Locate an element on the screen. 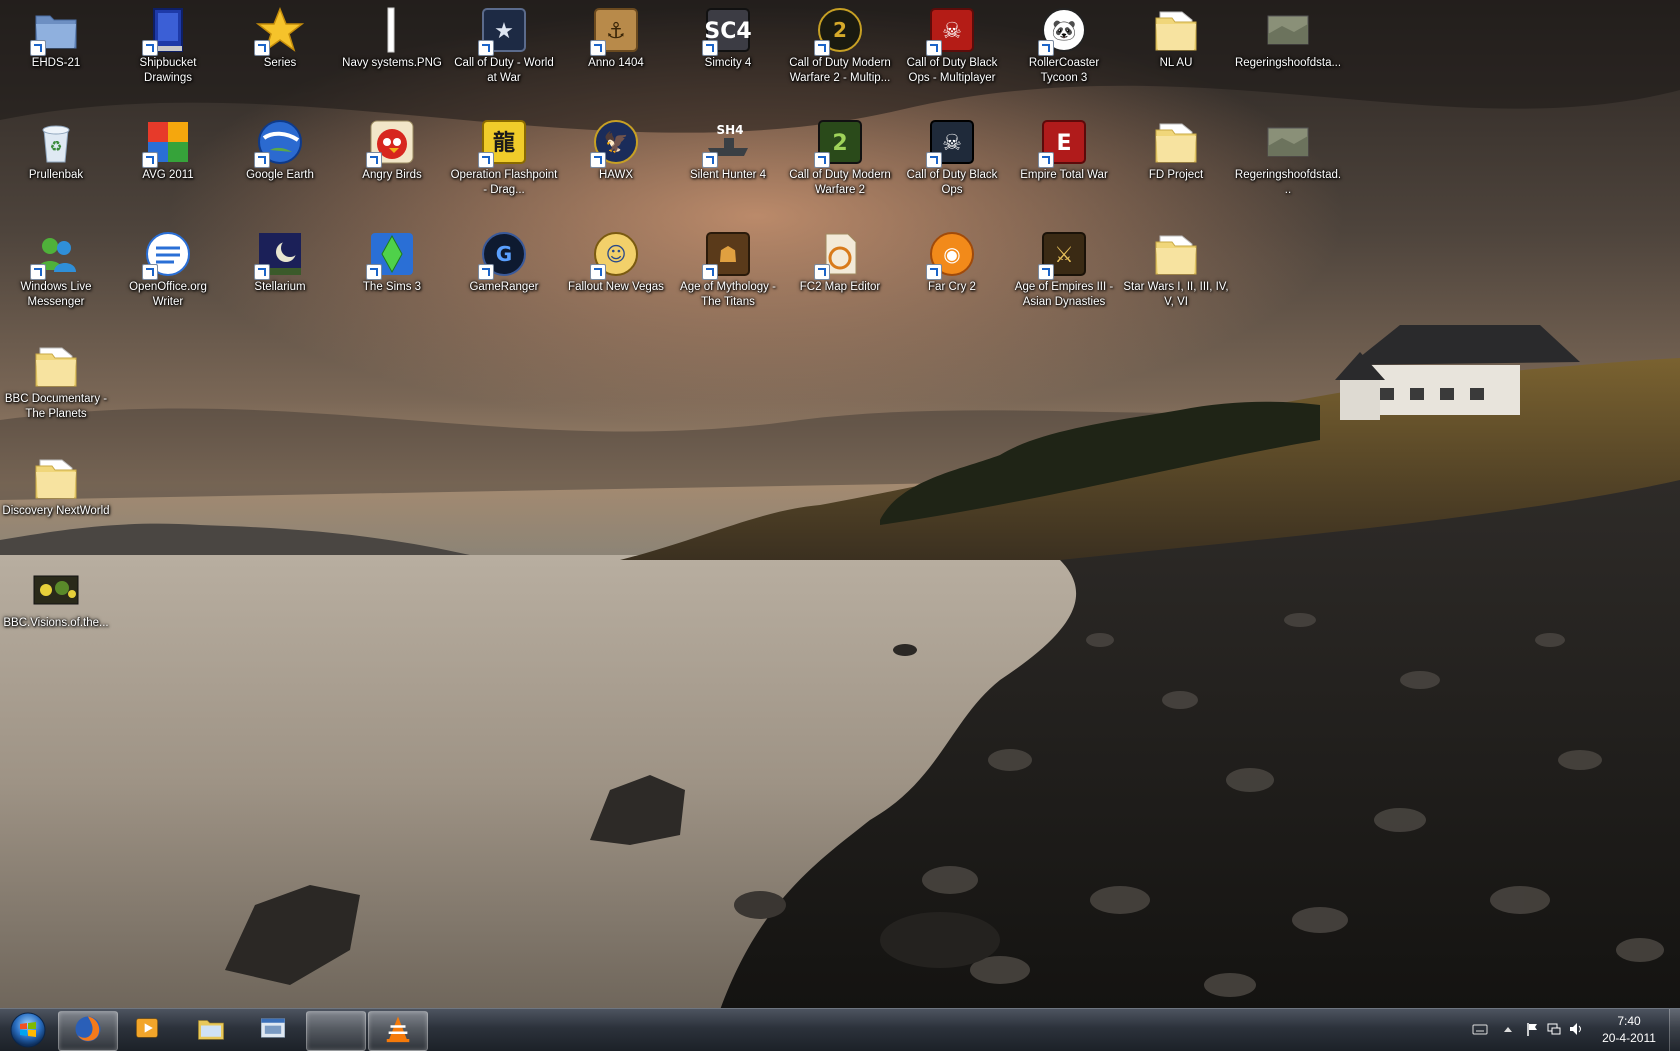 The width and height of the screenshot is (1680, 1051). clock-date: 20-4-2011 is located at coordinates (1629, 1038).